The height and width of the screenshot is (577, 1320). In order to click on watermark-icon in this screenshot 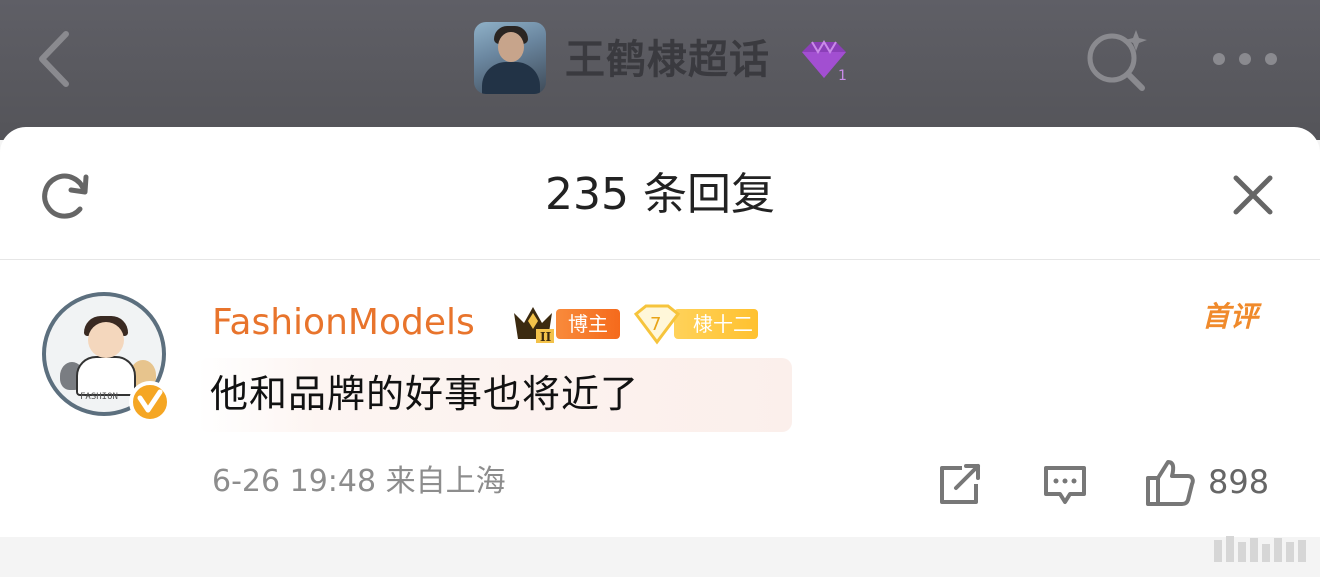, I will do `click(1260, 549)`.